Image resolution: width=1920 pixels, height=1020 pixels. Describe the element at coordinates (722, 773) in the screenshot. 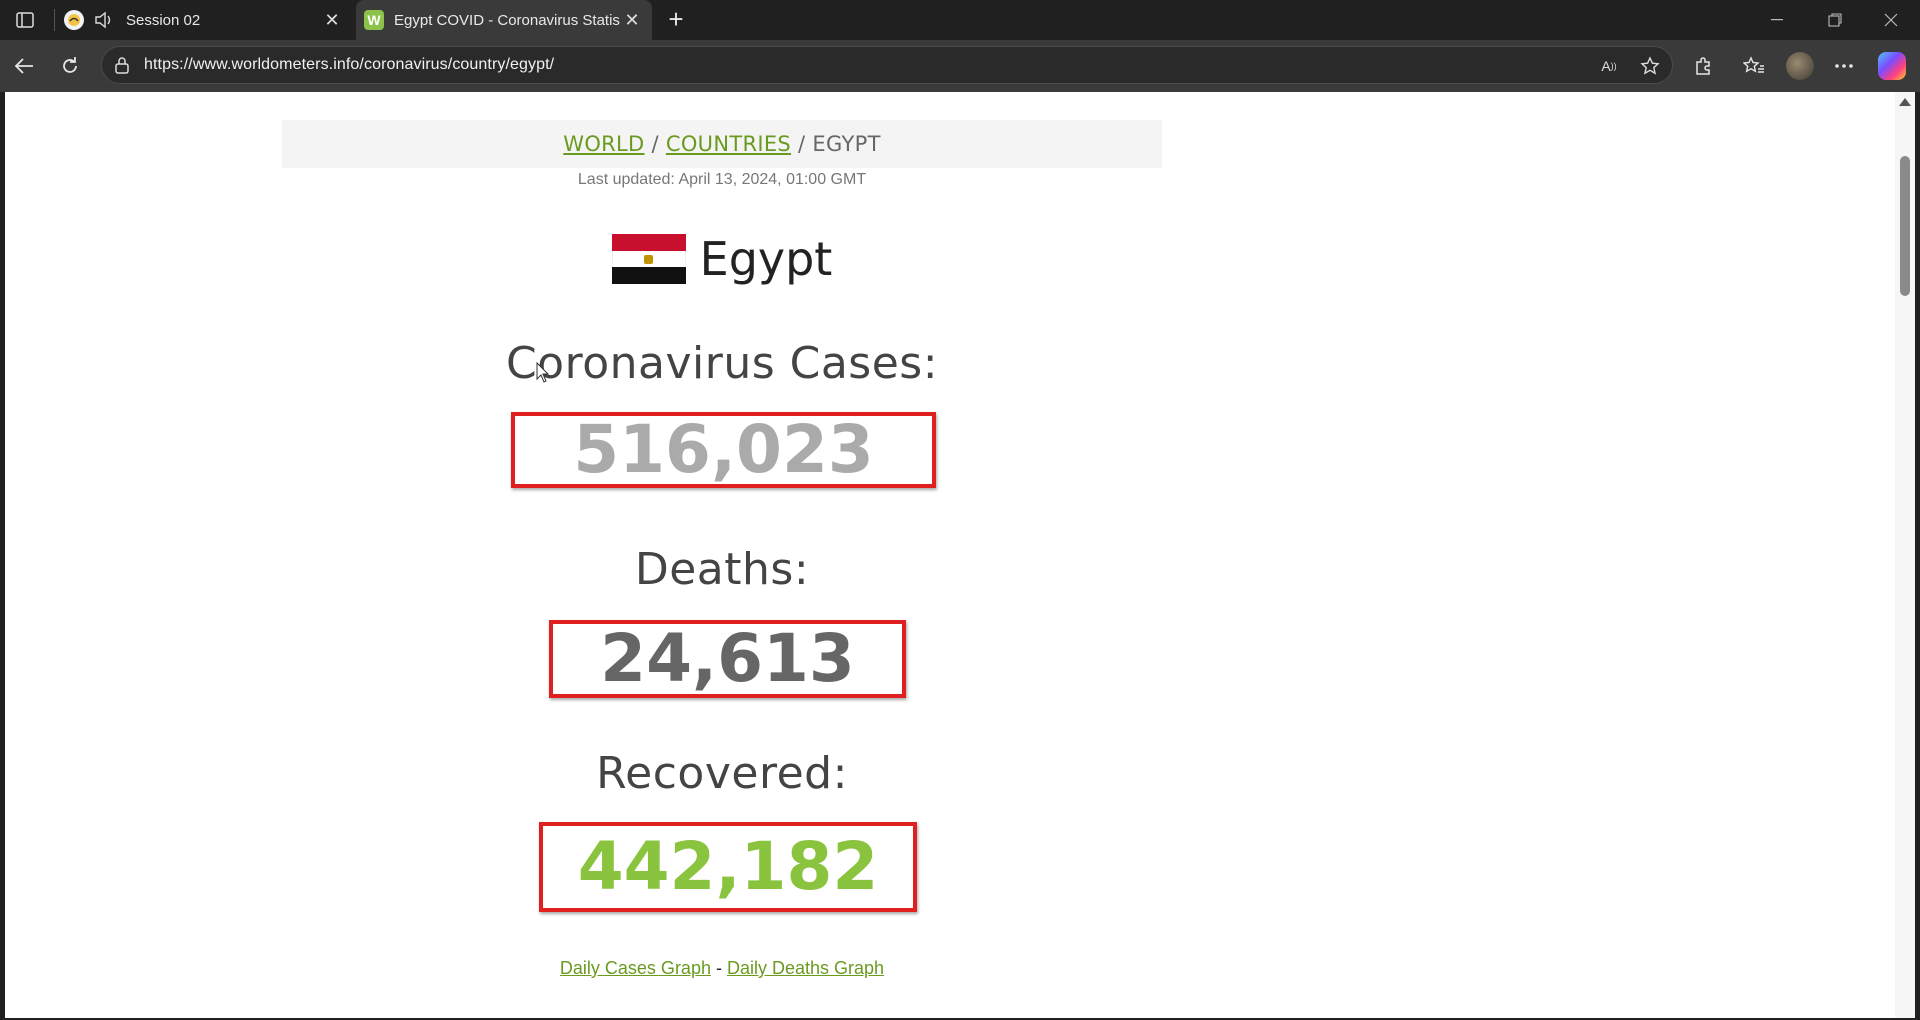

I see `recovered-label: Recovered:` at that location.